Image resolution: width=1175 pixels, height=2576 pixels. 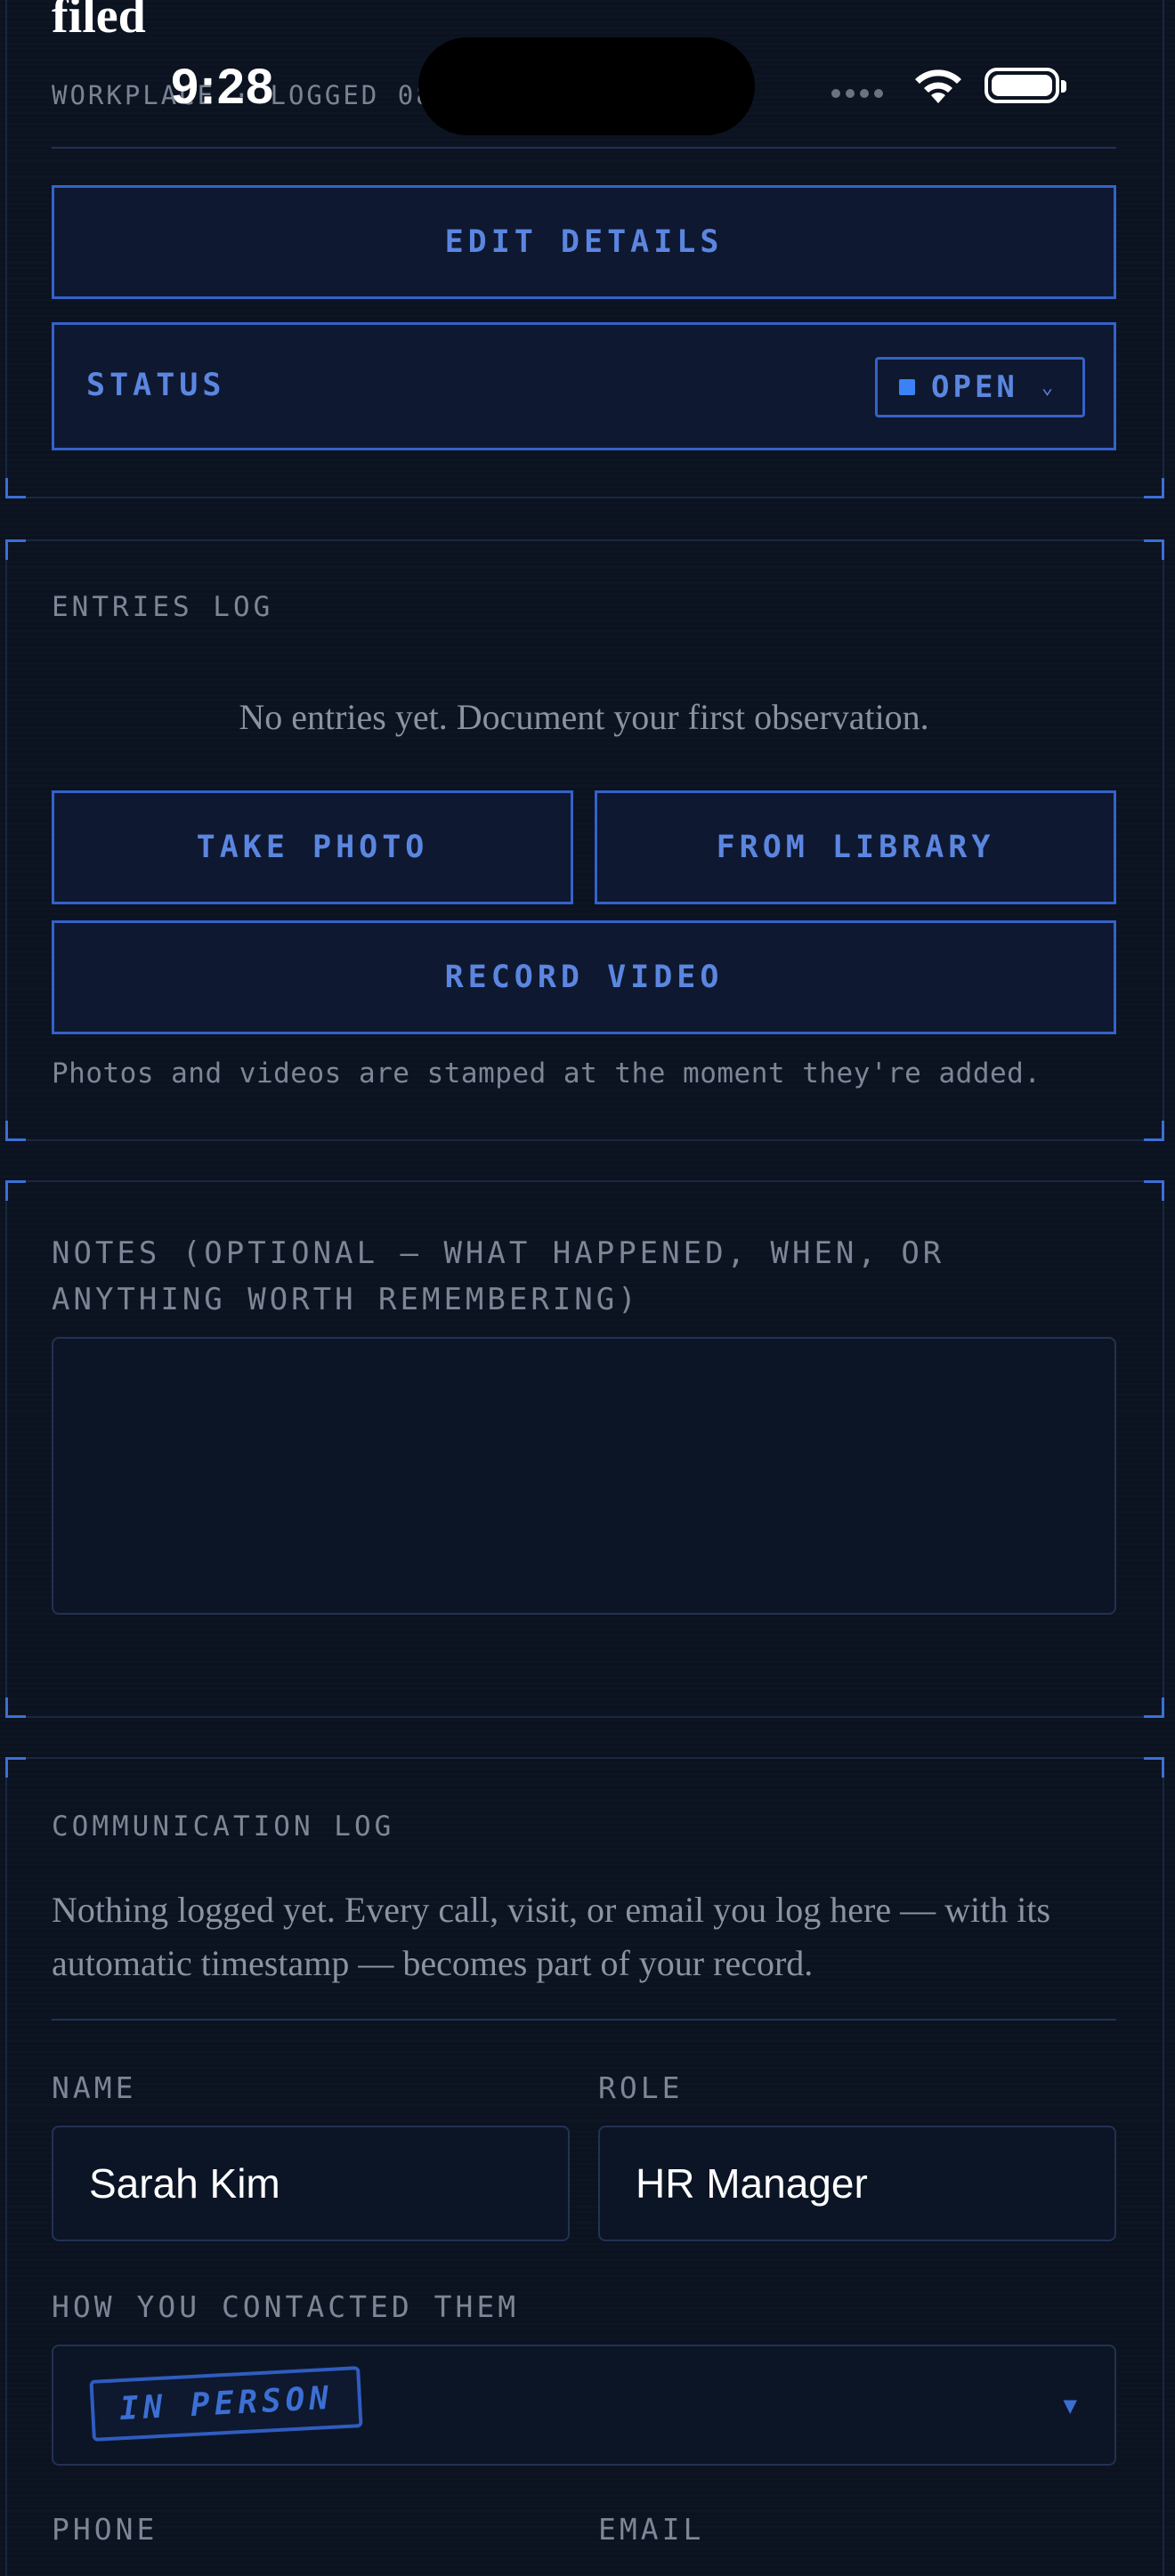 I want to click on battery-icon, so click(x=1026, y=86).